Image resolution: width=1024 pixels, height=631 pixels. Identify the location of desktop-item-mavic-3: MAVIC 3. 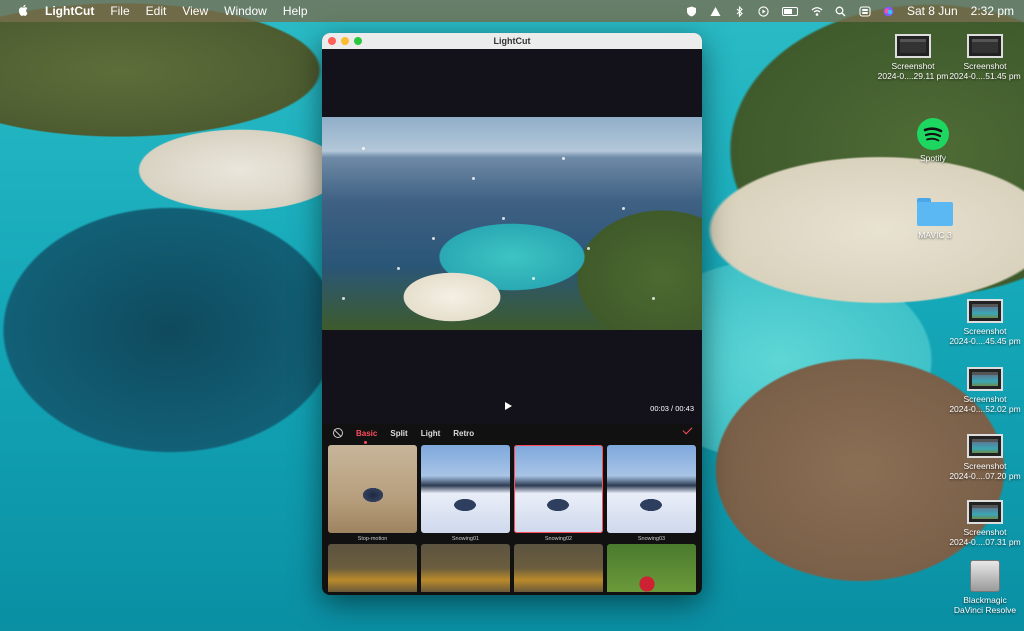
(935, 219).